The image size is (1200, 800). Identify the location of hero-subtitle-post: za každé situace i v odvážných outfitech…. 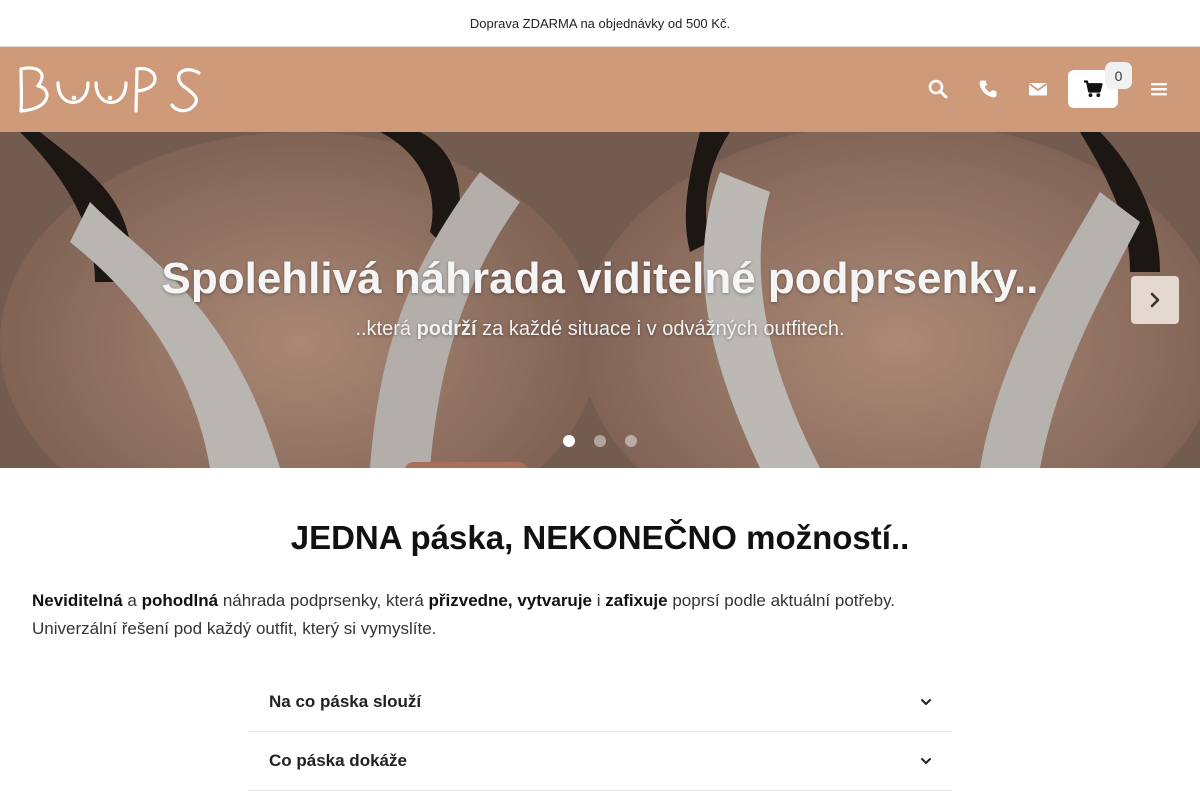
(660, 329).